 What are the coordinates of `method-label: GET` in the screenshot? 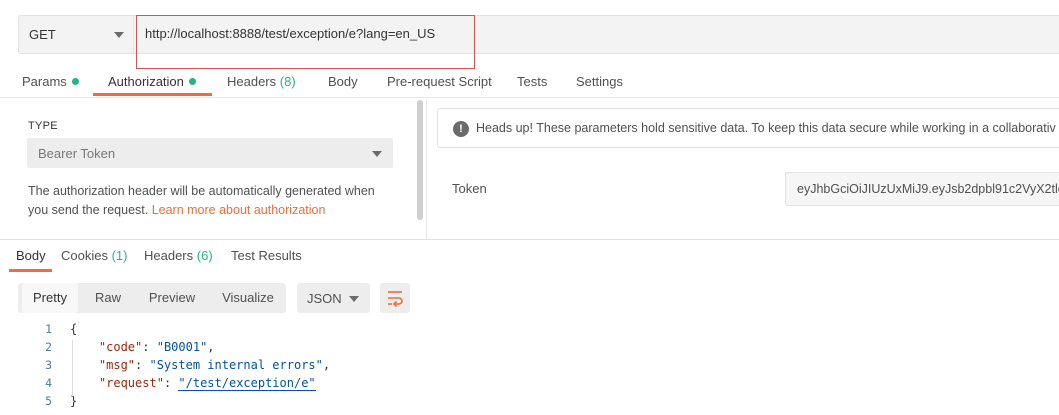 It's located at (42, 34).